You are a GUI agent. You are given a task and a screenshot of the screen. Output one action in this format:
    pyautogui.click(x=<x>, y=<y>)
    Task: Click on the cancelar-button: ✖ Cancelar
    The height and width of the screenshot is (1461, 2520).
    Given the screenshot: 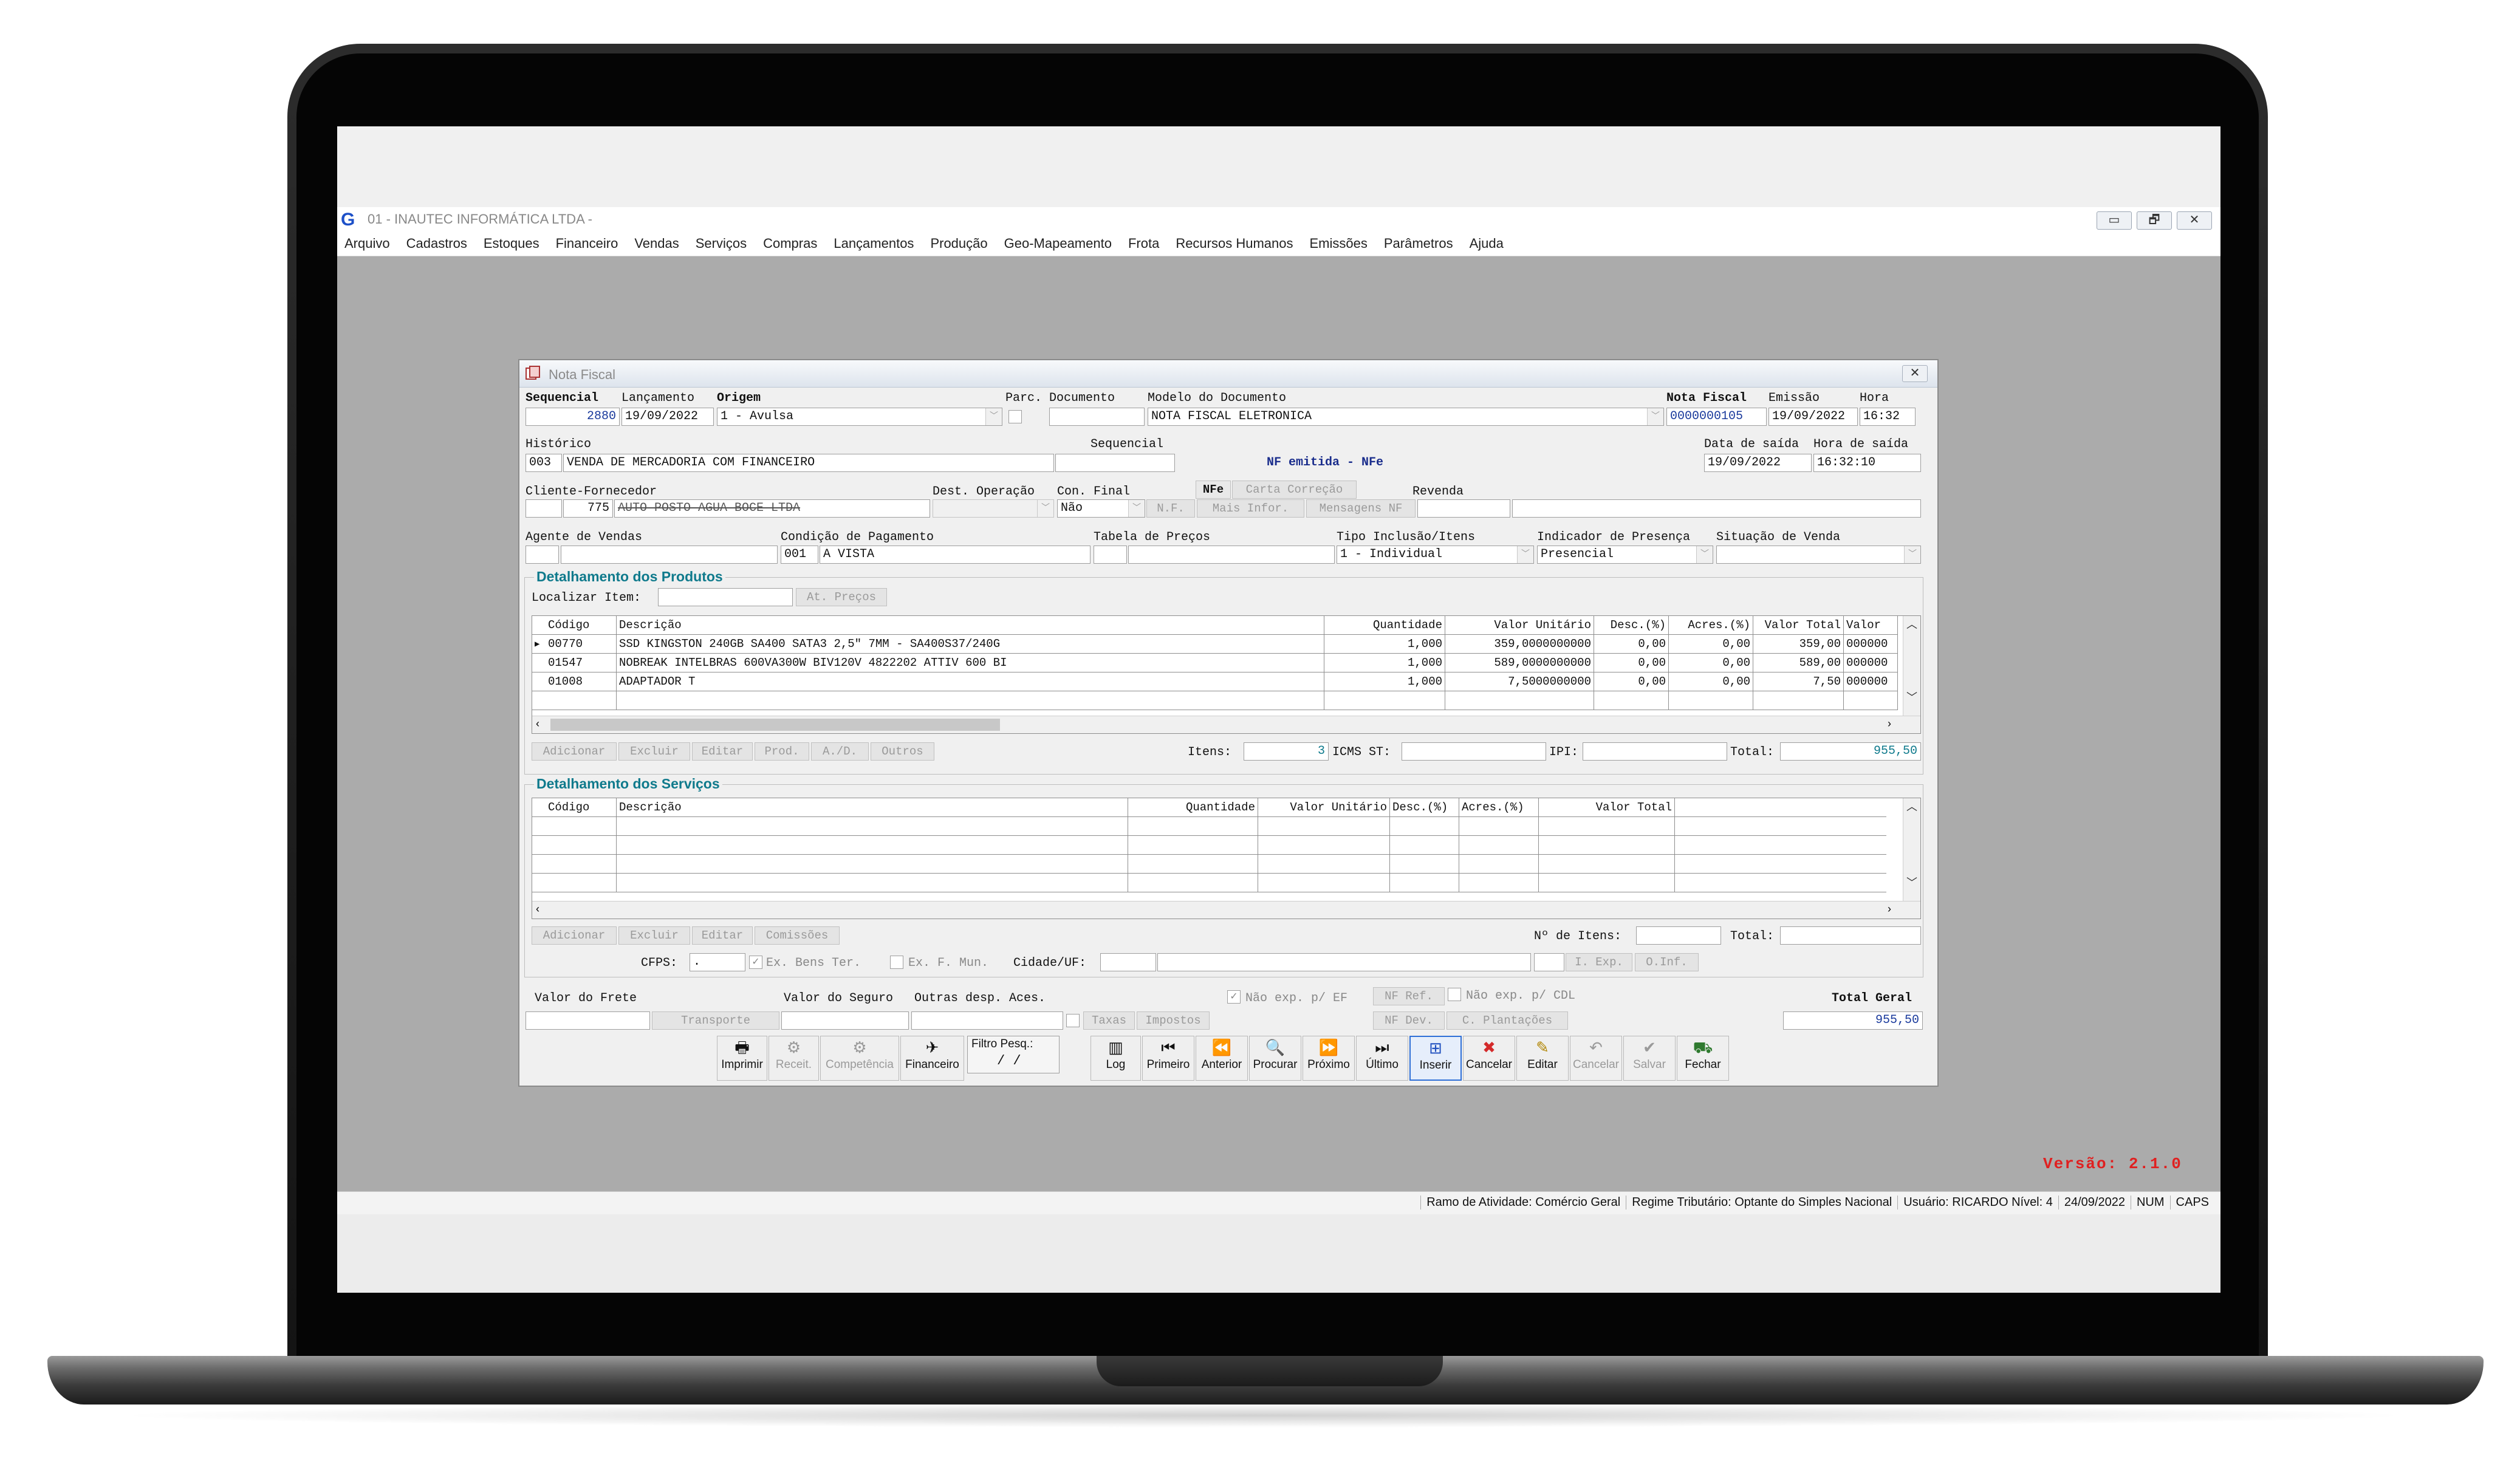 What is the action you would take?
    pyautogui.click(x=1489, y=1058)
    